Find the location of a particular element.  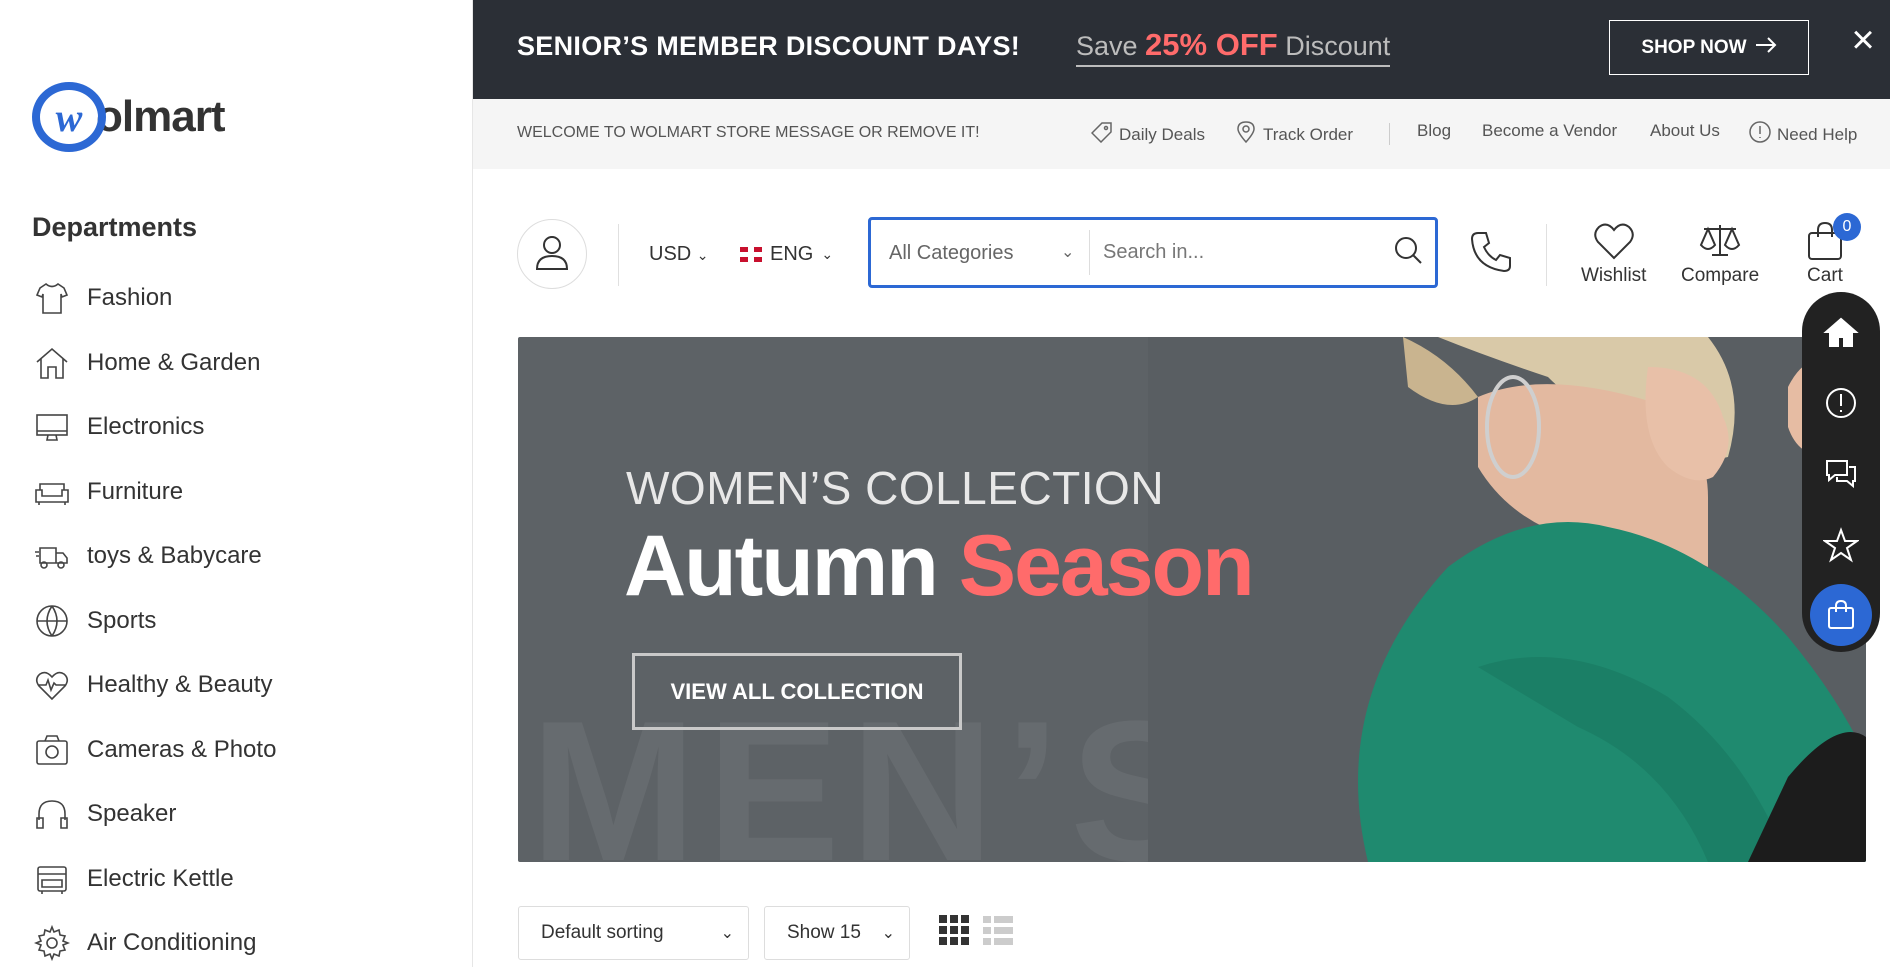

language-dropdown: ENG ⌄ is located at coordinates (786, 254).